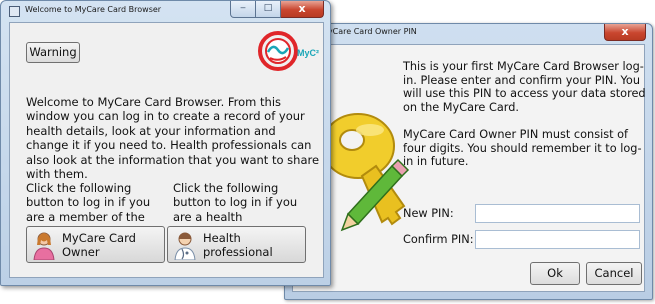 The width and height of the screenshot is (655, 304). Describe the element at coordinates (557, 239) in the screenshot. I see `confirm-pin-input` at that location.